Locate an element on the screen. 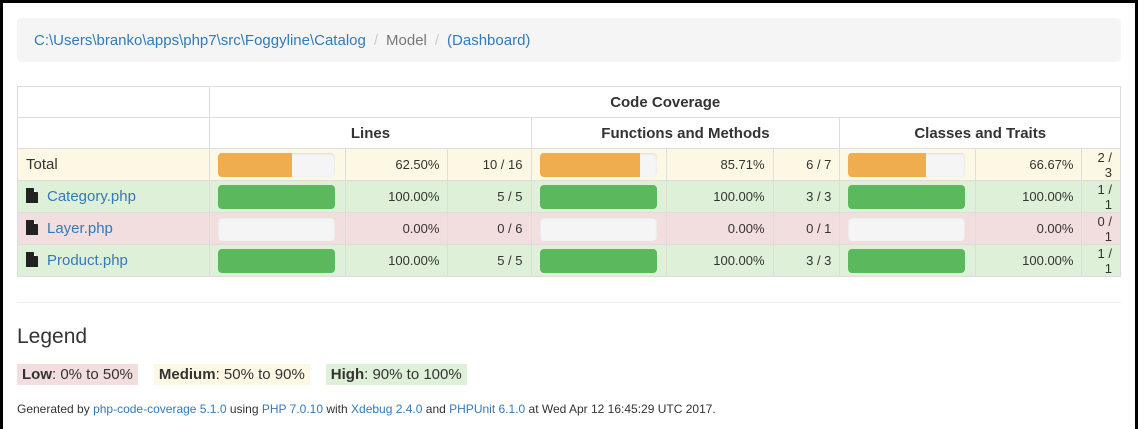 The width and height of the screenshot is (1144, 429). classes-count: 0 / 1 is located at coordinates (1101, 228).